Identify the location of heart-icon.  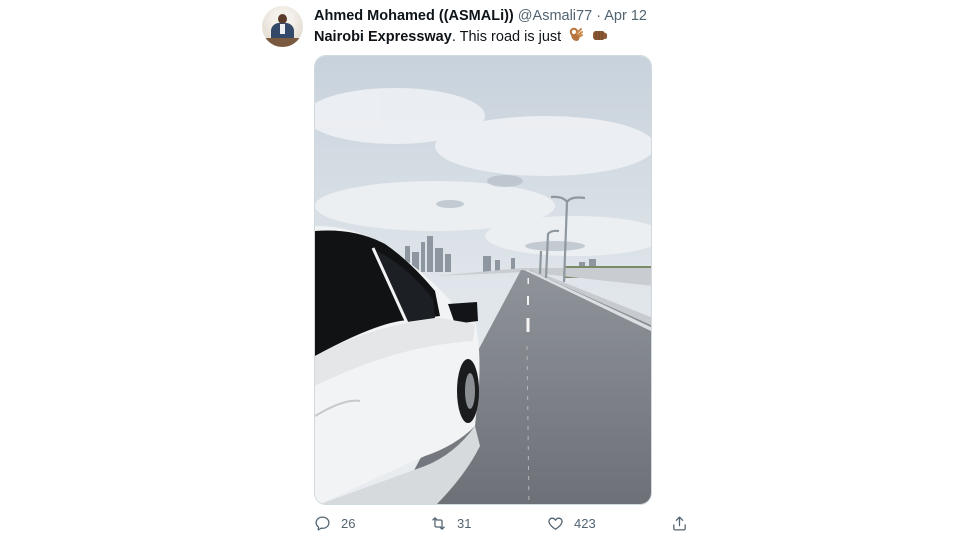
(555, 523).